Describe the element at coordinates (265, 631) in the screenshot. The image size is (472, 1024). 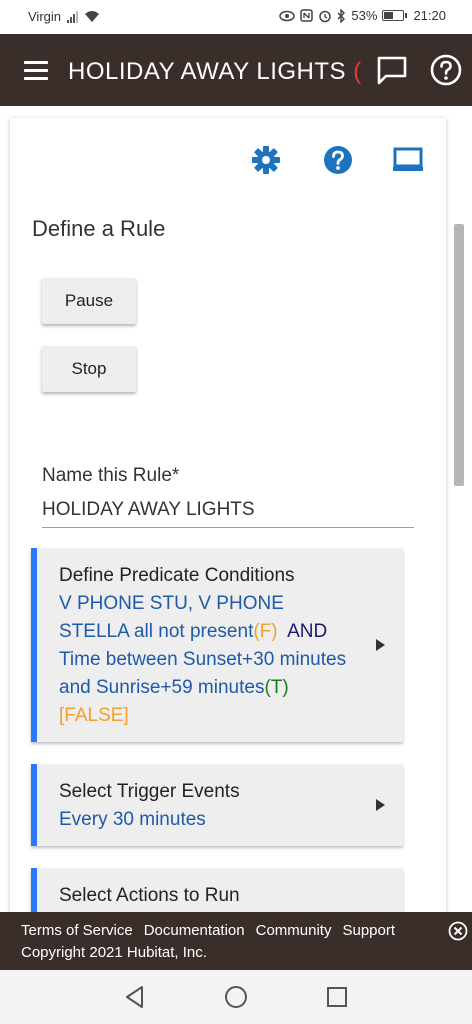
I see `cond1-state: (F)` at that location.